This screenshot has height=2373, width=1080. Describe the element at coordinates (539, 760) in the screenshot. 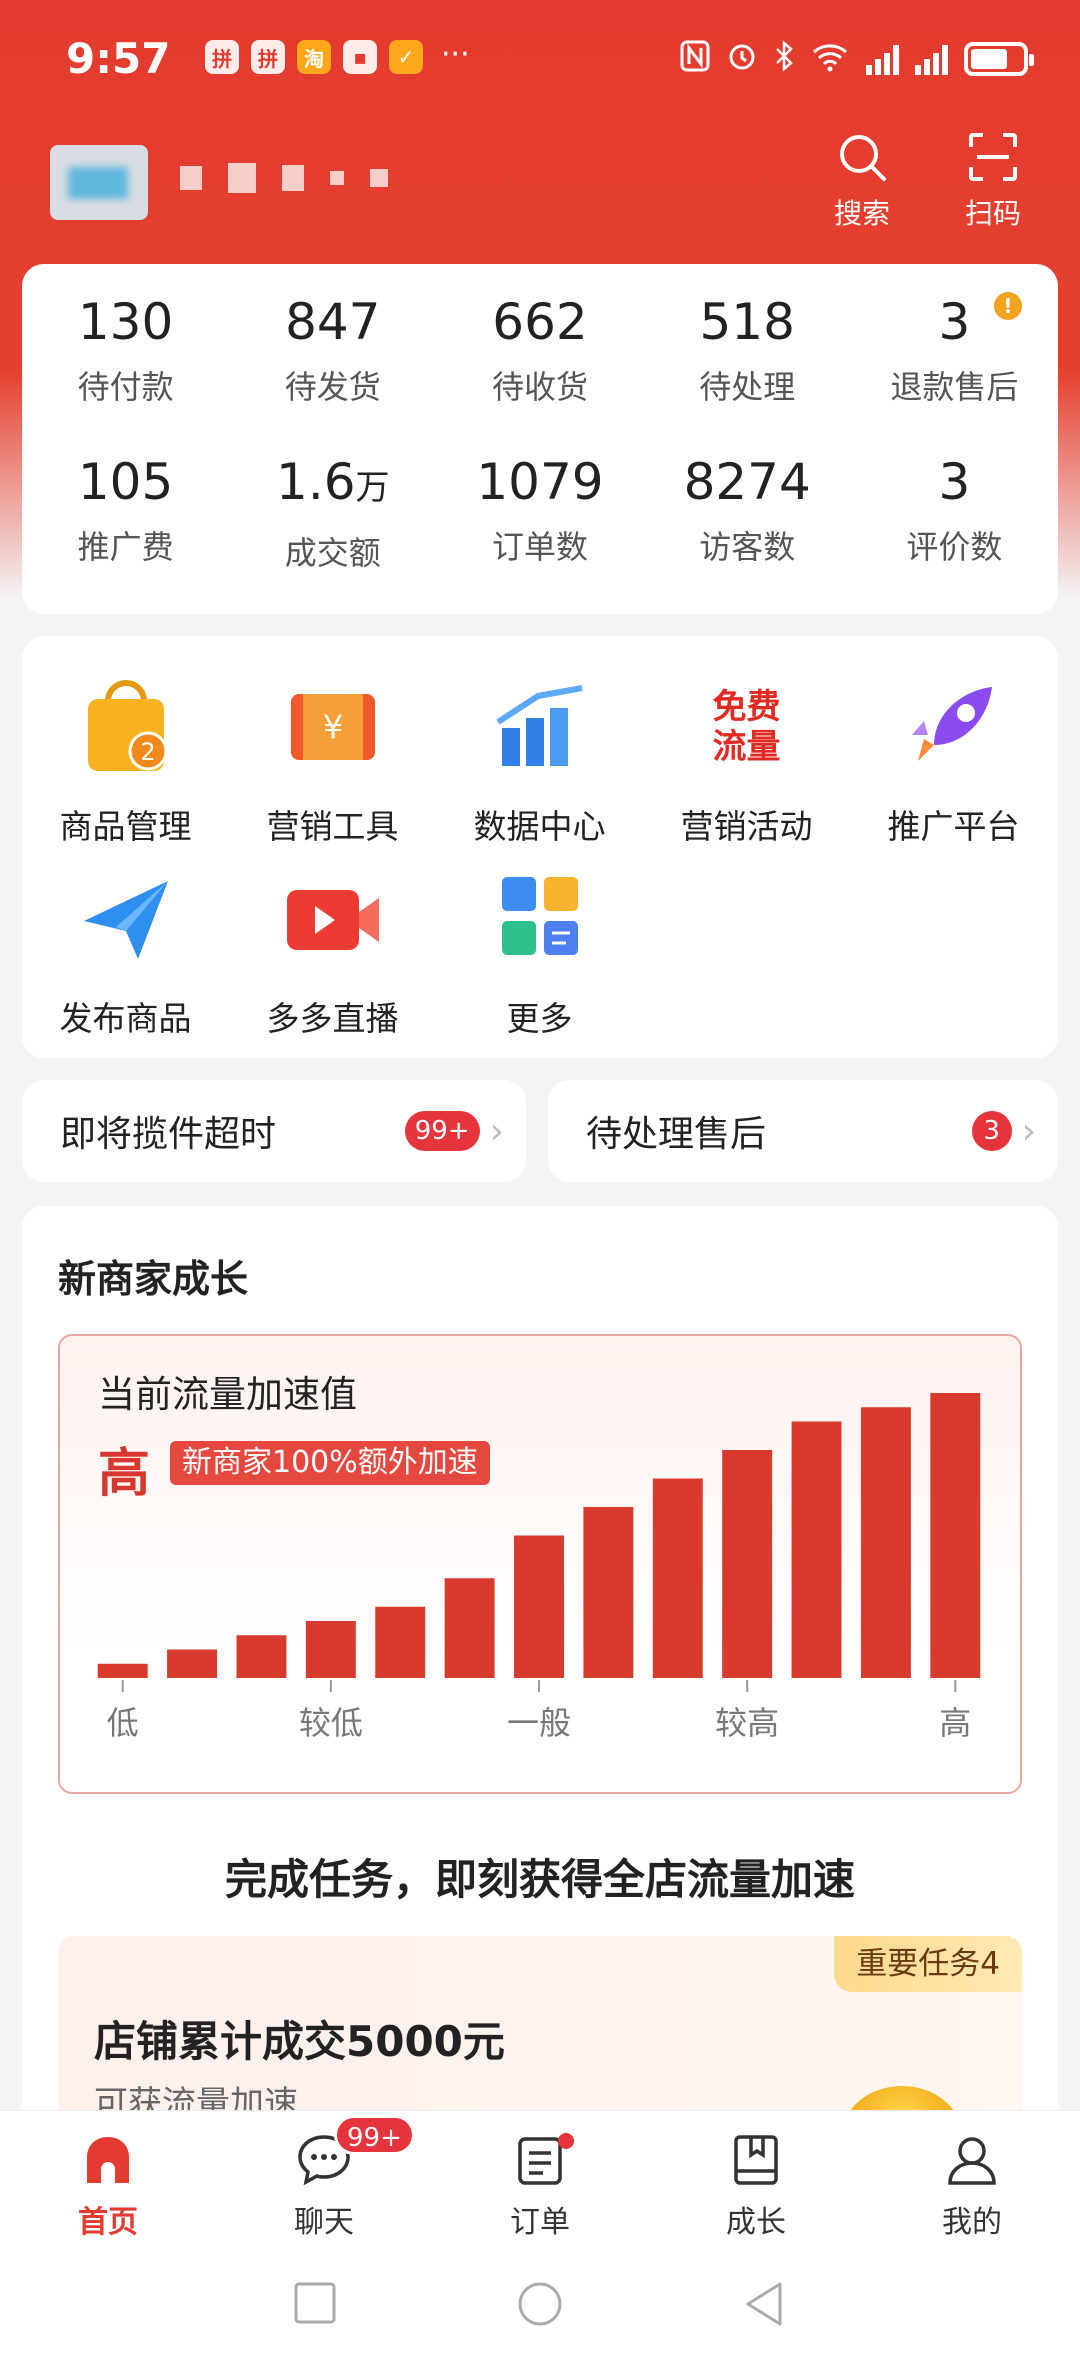

I see `tool-data-center: 数据中心` at that location.